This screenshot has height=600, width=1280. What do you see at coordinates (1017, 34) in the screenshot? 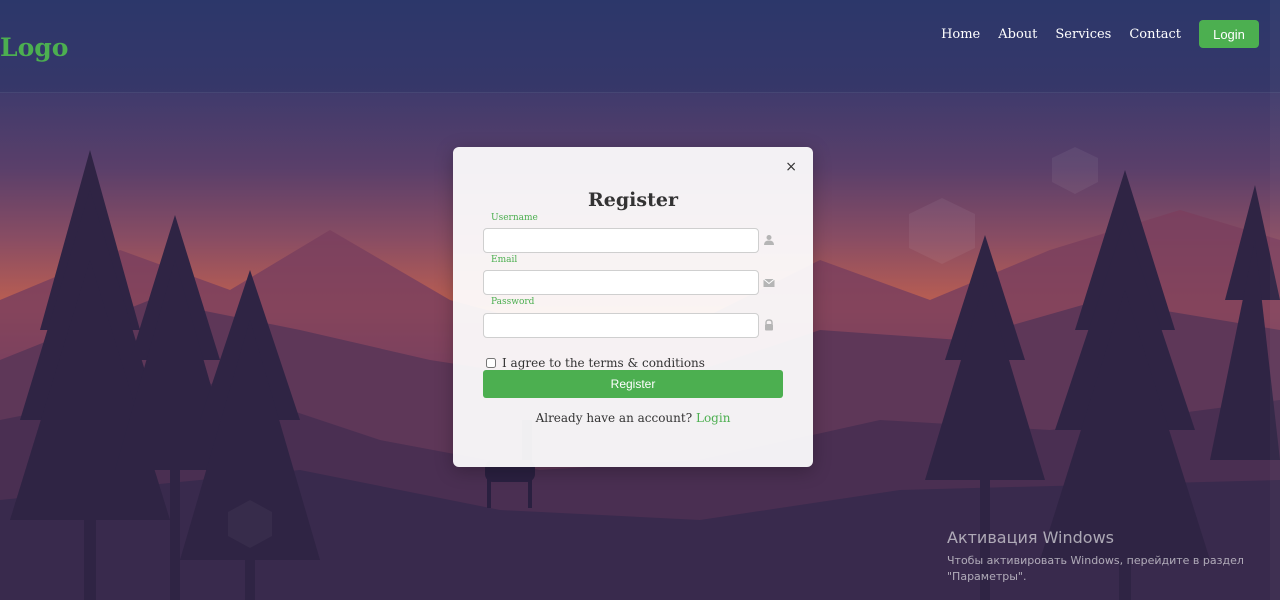
I see `nav-about: About` at bounding box center [1017, 34].